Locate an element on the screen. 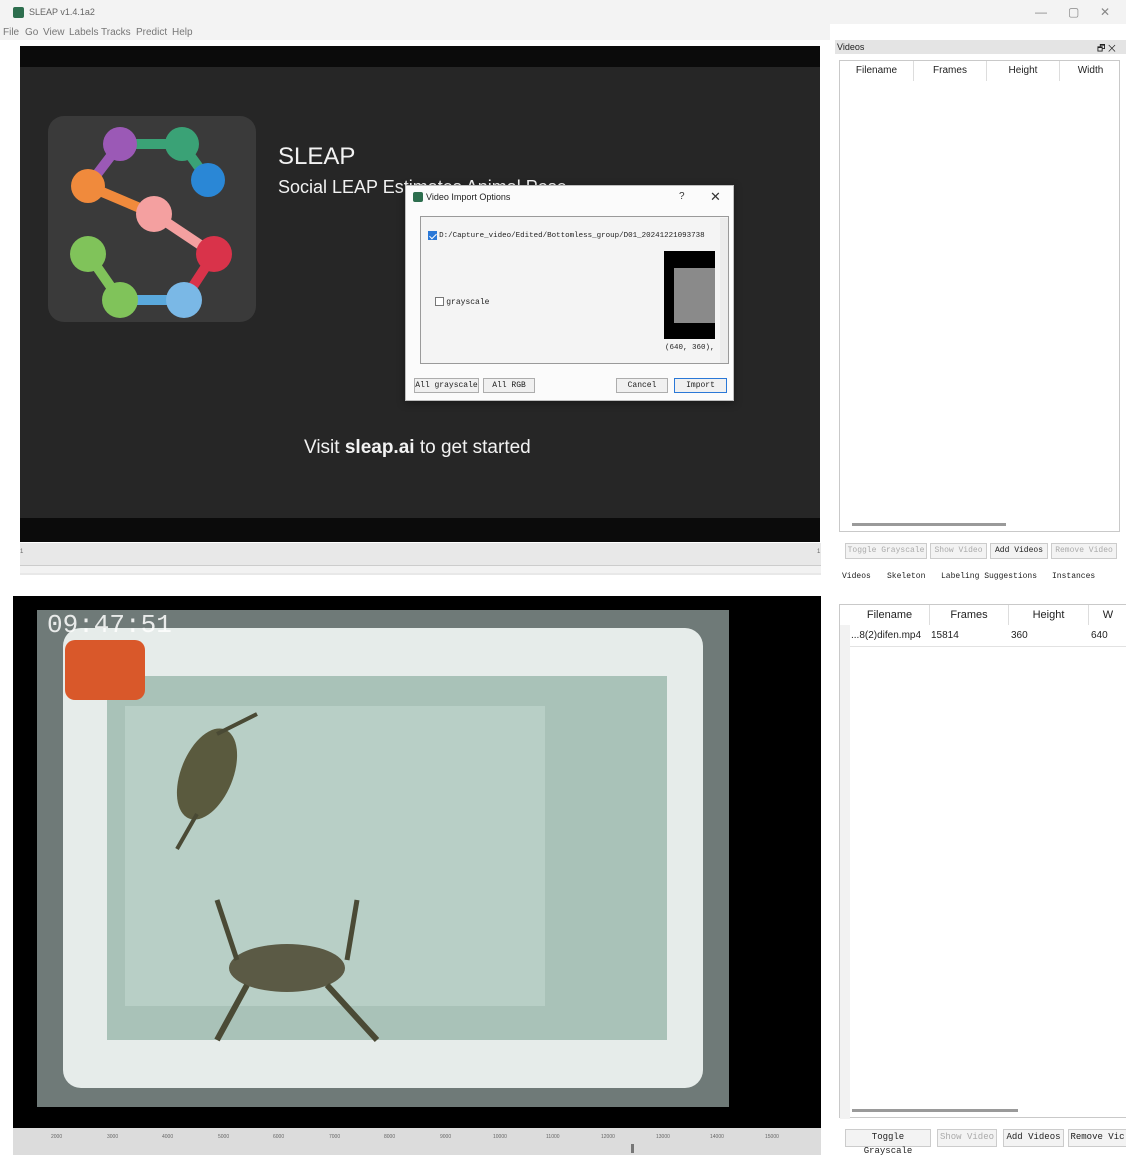 The height and width of the screenshot is (1158, 1126). orange-object is located at coordinates (105, 670).